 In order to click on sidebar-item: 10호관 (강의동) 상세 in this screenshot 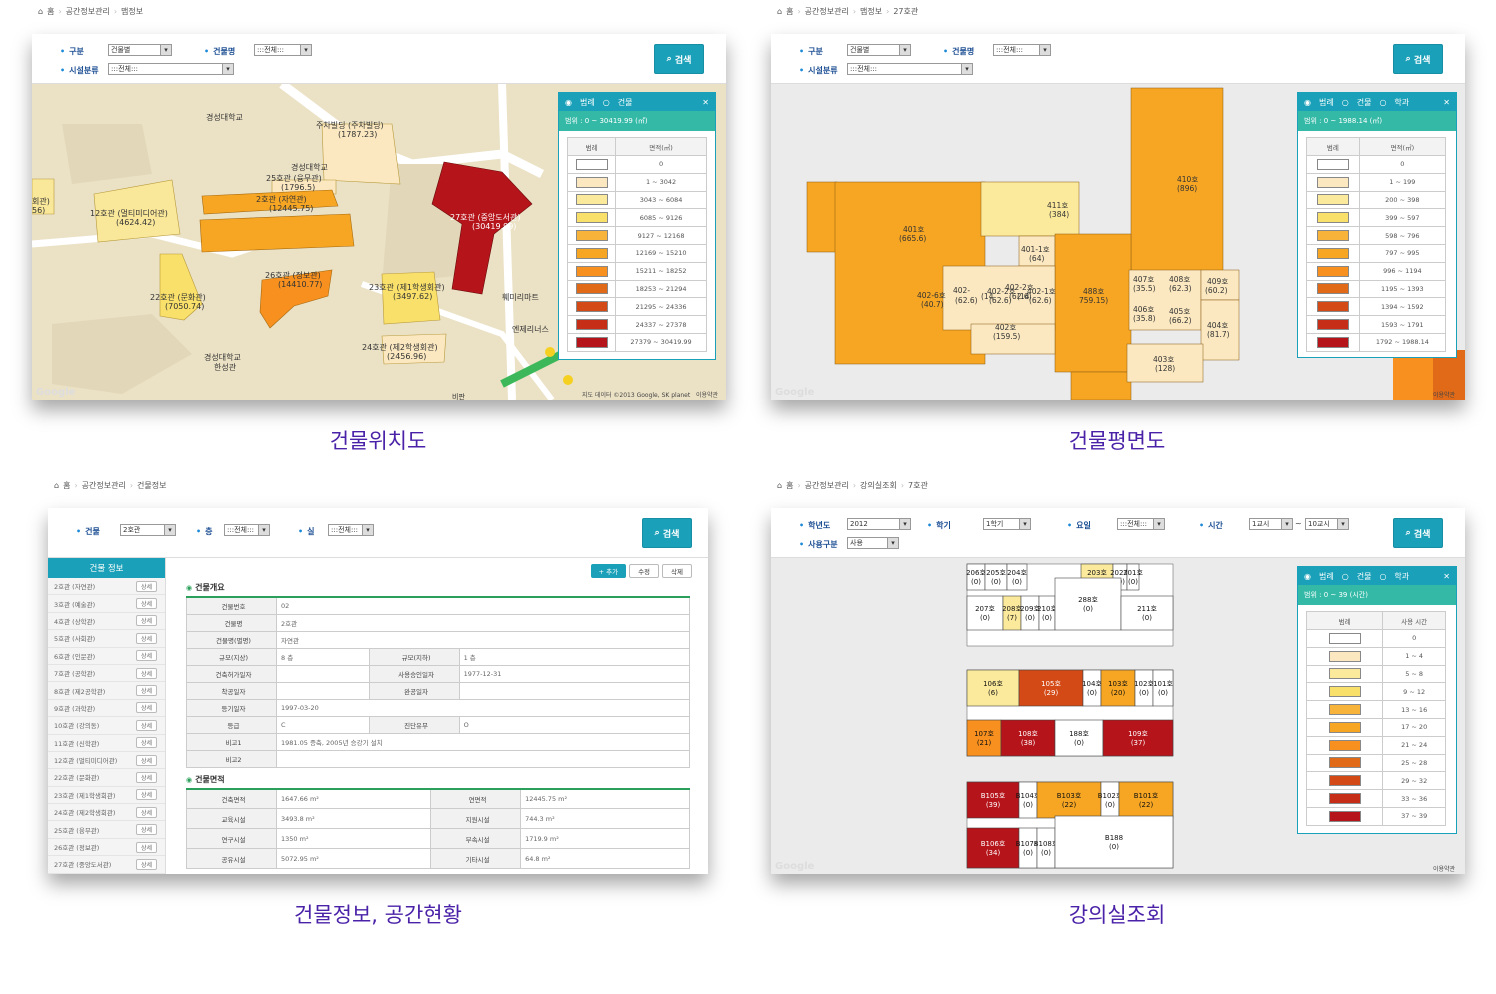, I will do `click(106, 726)`.